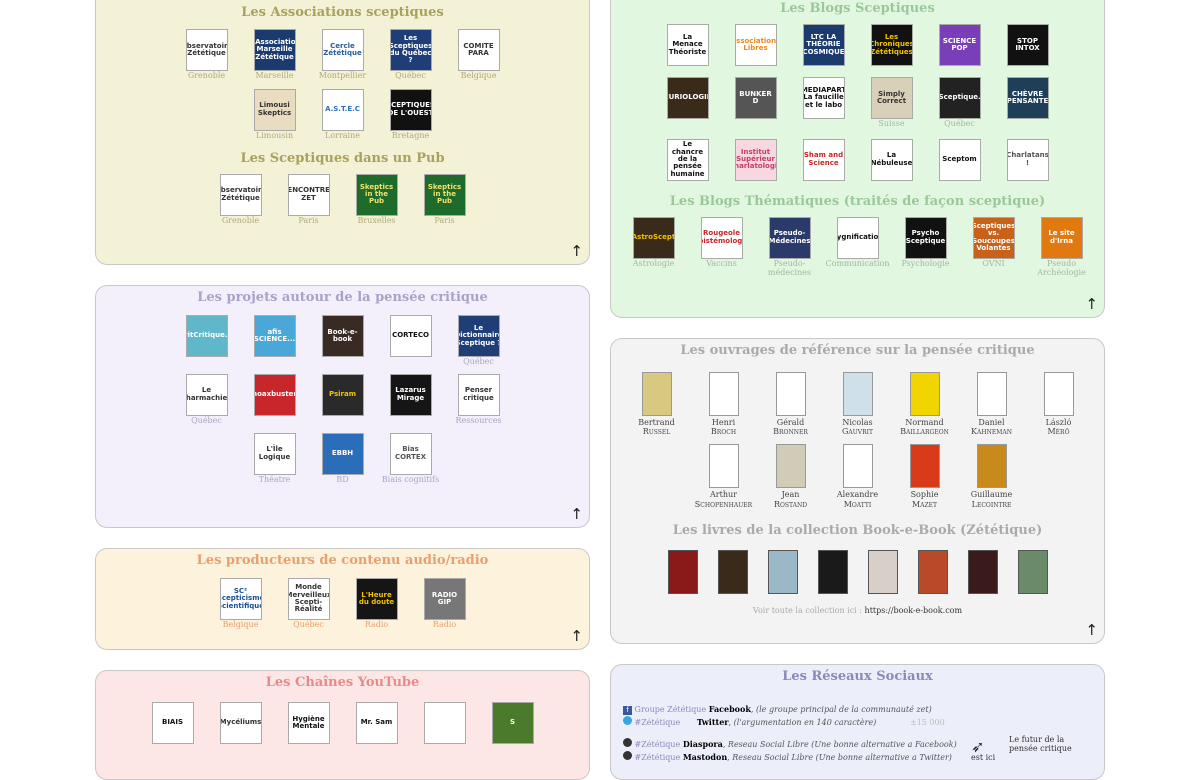 This screenshot has height=780, width=1200. What do you see at coordinates (1027, 45) in the screenshot?
I see `logo-image: STOP INTOX` at bounding box center [1027, 45].